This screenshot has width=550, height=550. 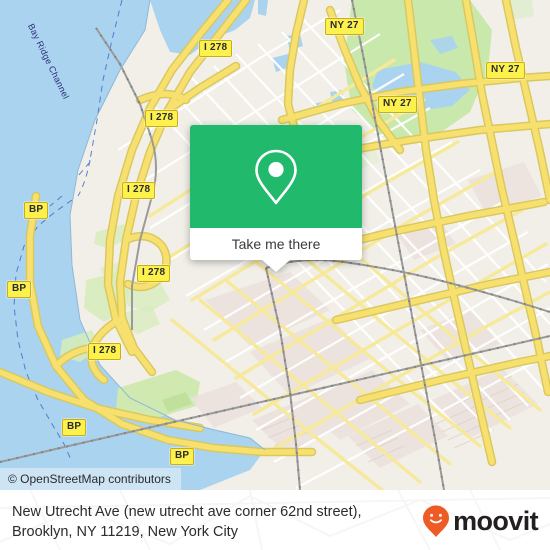 I want to click on moovit-logo: moovit, so click(x=480, y=521).